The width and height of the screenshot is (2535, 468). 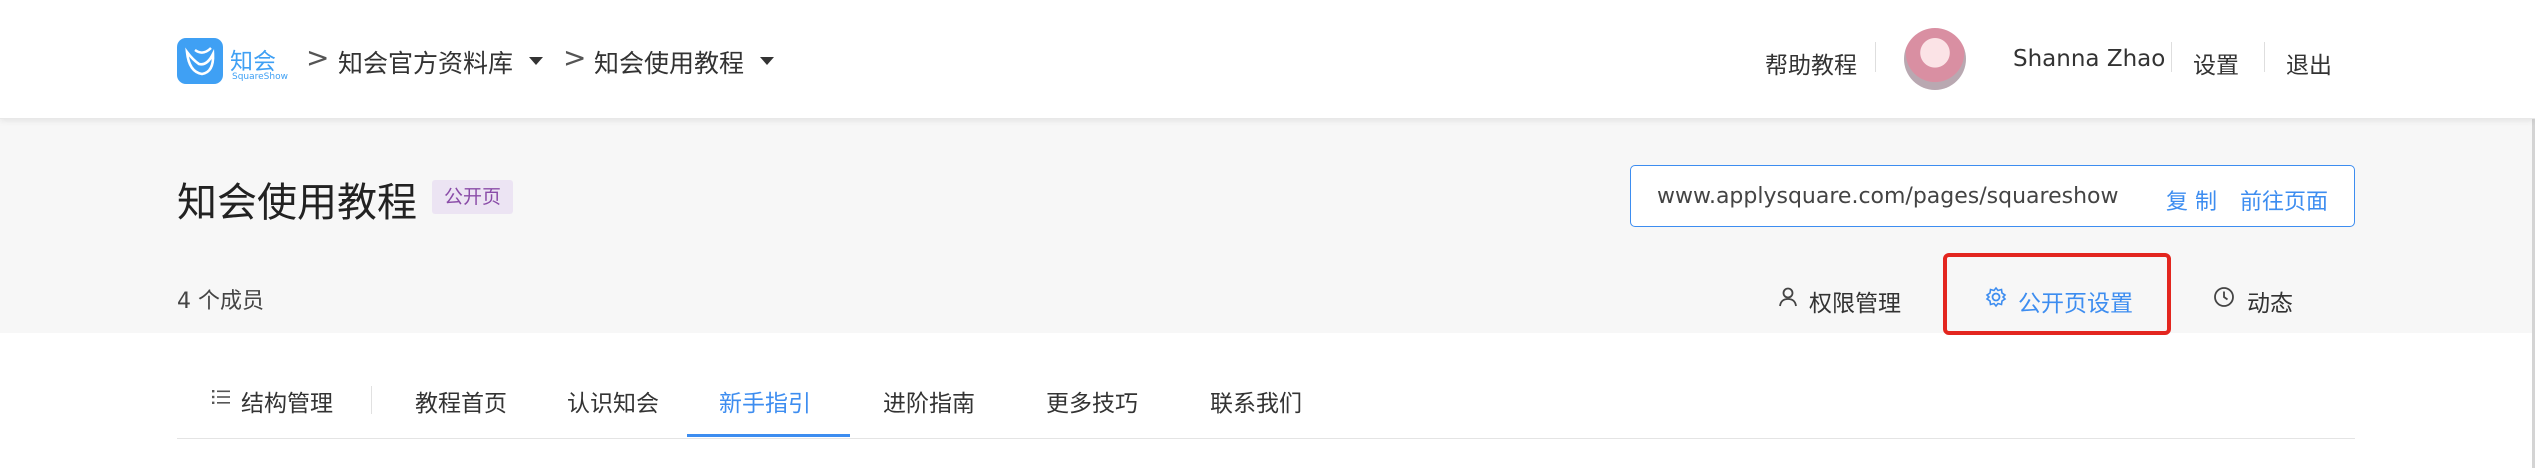 What do you see at coordinates (2224, 297) in the screenshot?
I see `clock-icon` at bounding box center [2224, 297].